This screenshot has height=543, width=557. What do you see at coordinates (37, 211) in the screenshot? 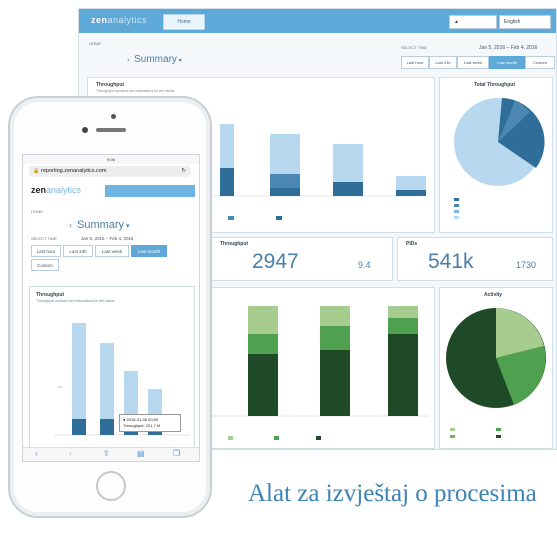
I see `mobile-breadcrumb: HOME` at bounding box center [37, 211].